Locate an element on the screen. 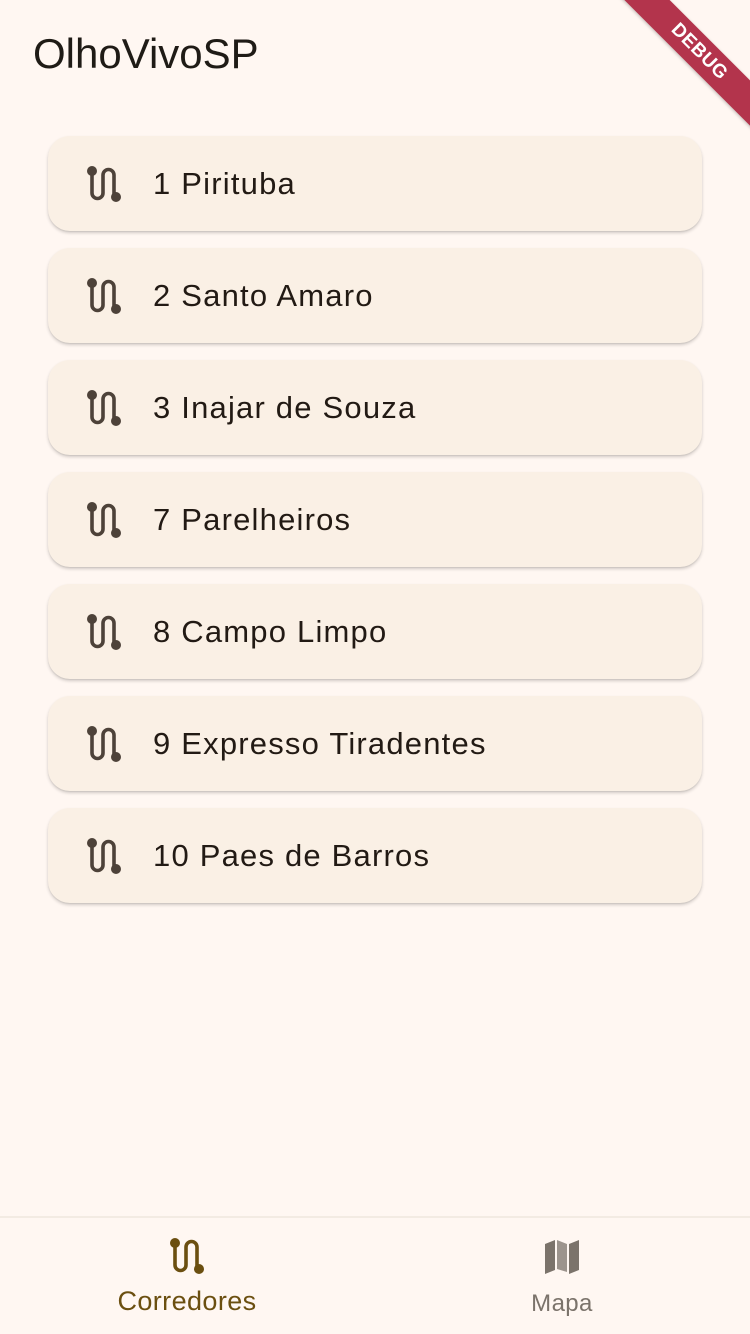  corridor-card-campo-limpo: 8 Campo Limpo is located at coordinates (375, 631).